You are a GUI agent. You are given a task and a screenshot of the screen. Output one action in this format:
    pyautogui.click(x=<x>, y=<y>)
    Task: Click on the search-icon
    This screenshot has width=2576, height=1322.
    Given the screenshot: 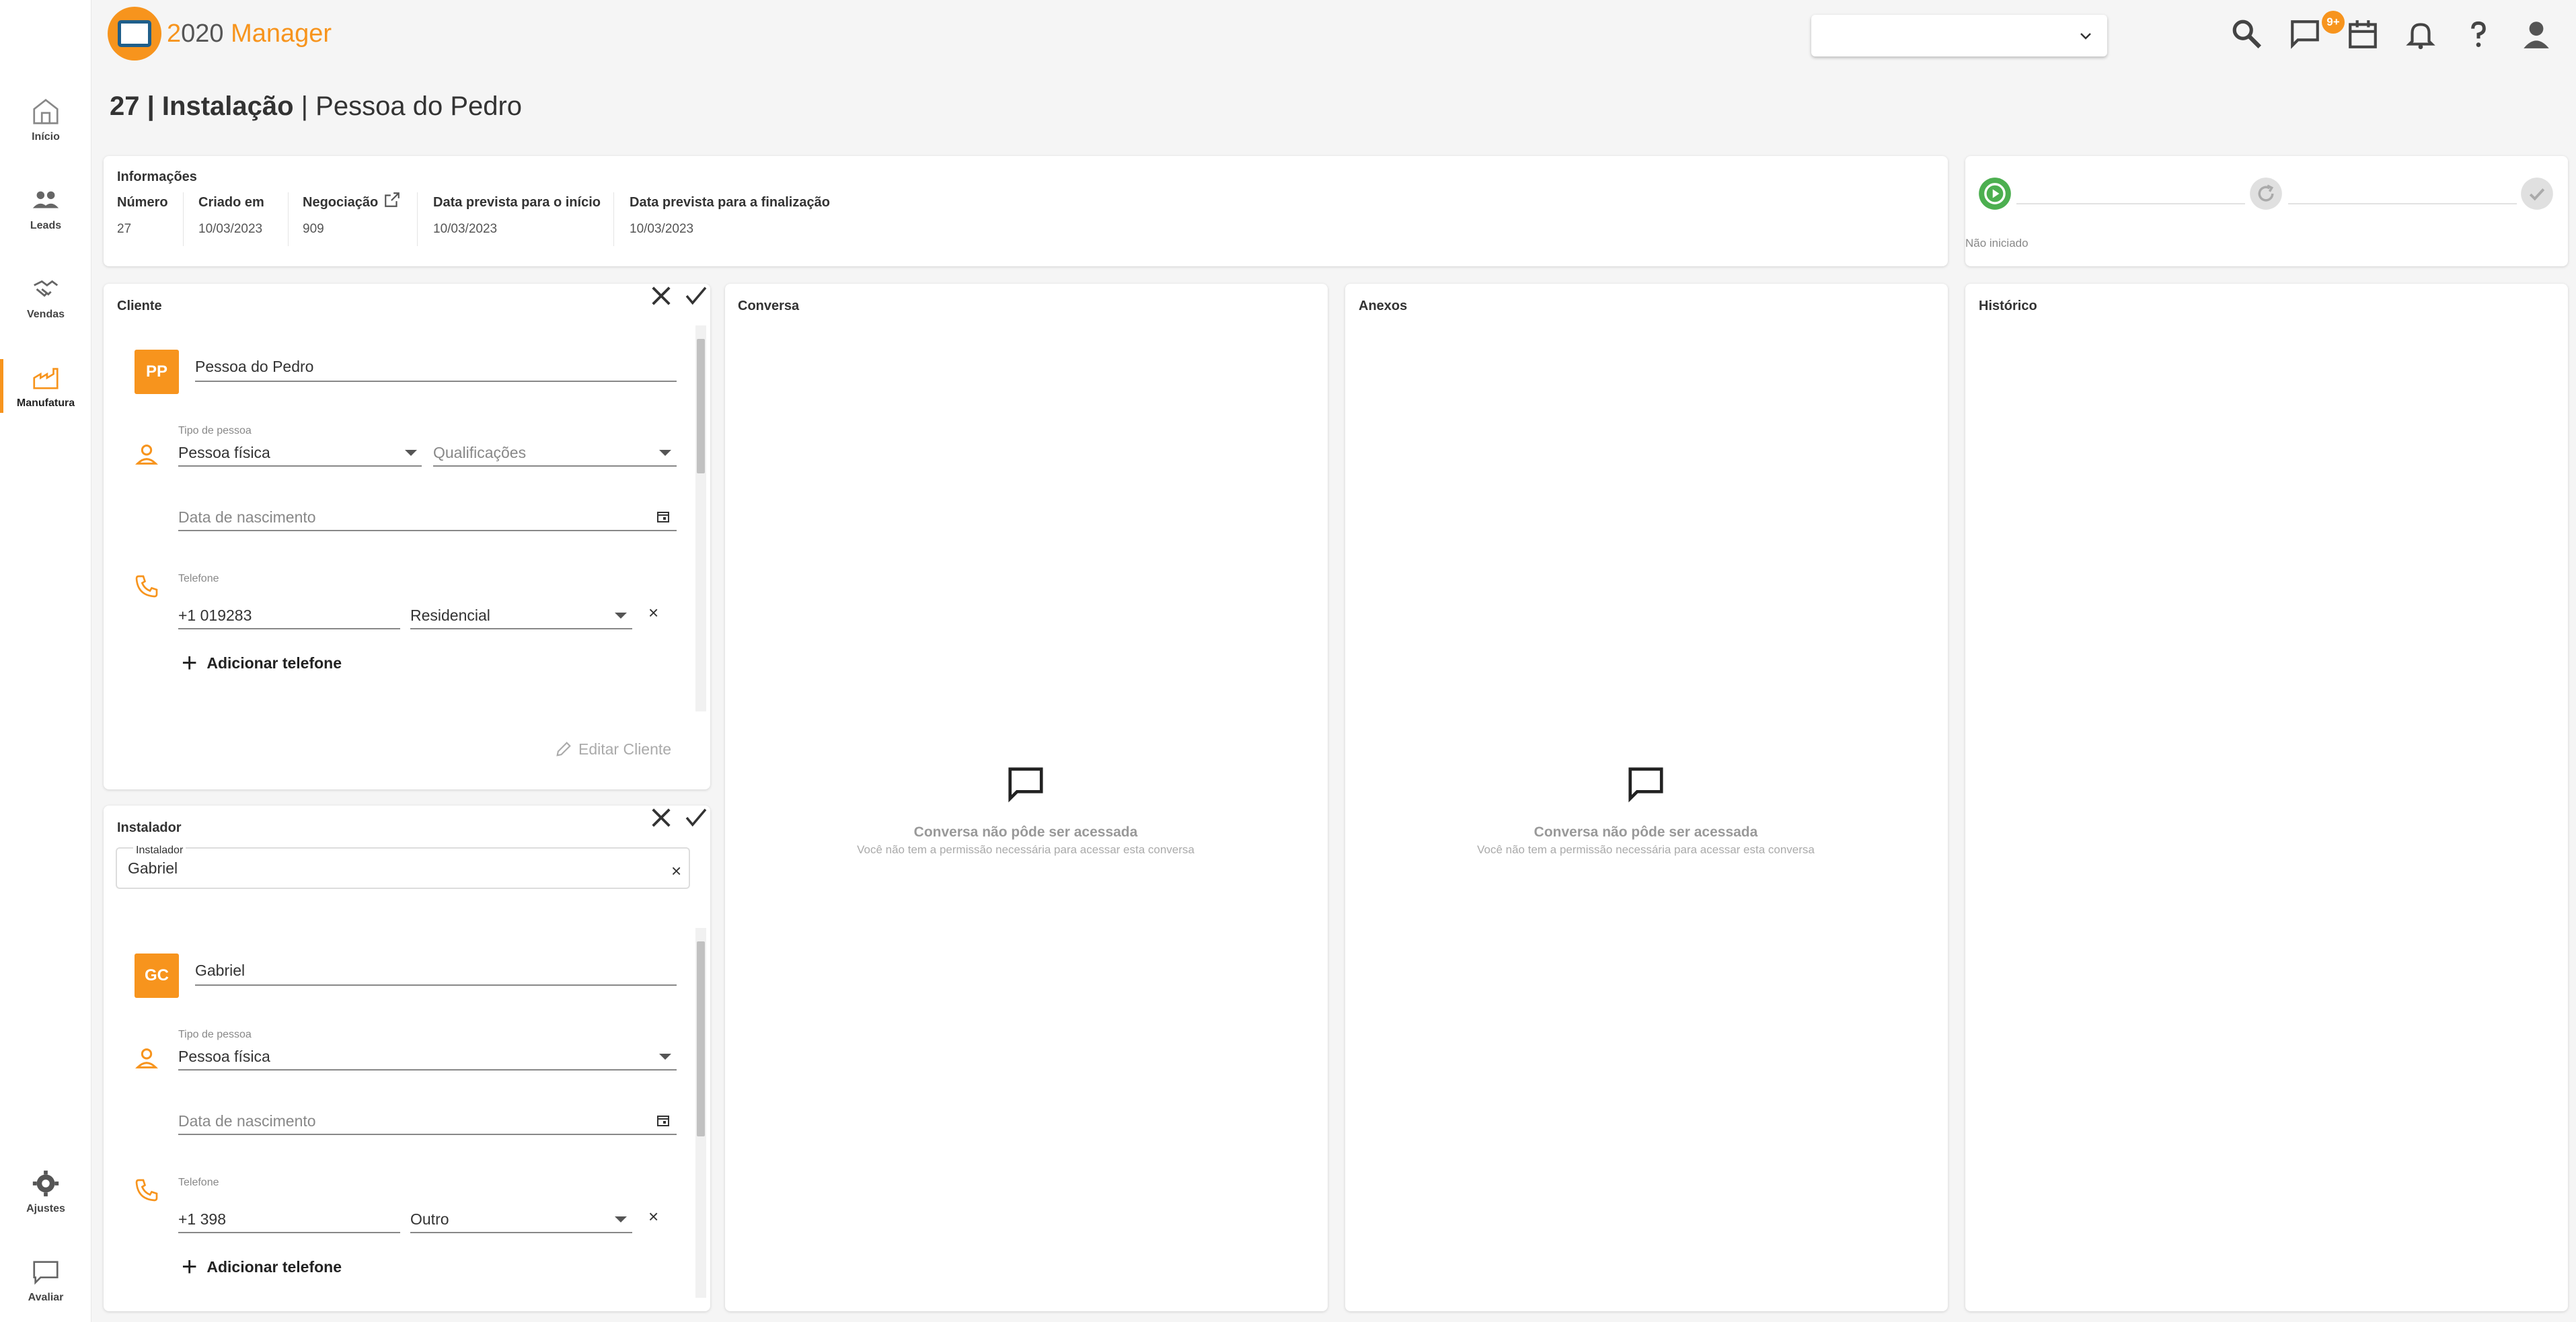 What is the action you would take?
    pyautogui.click(x=2247, y=34)
    